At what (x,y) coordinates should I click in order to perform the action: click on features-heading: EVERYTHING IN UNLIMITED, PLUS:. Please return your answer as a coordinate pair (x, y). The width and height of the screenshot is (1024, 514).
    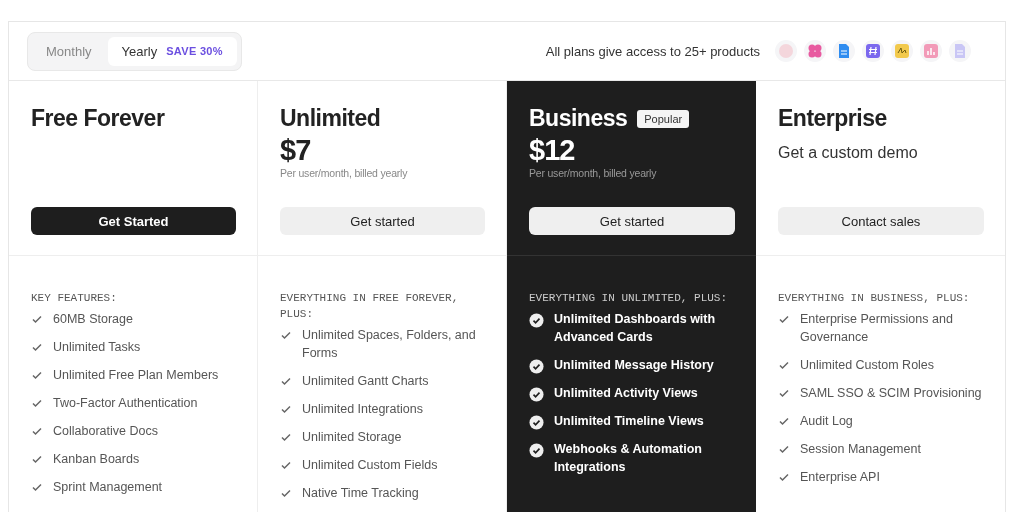
    Looking at the image, I should click on (629, 298).